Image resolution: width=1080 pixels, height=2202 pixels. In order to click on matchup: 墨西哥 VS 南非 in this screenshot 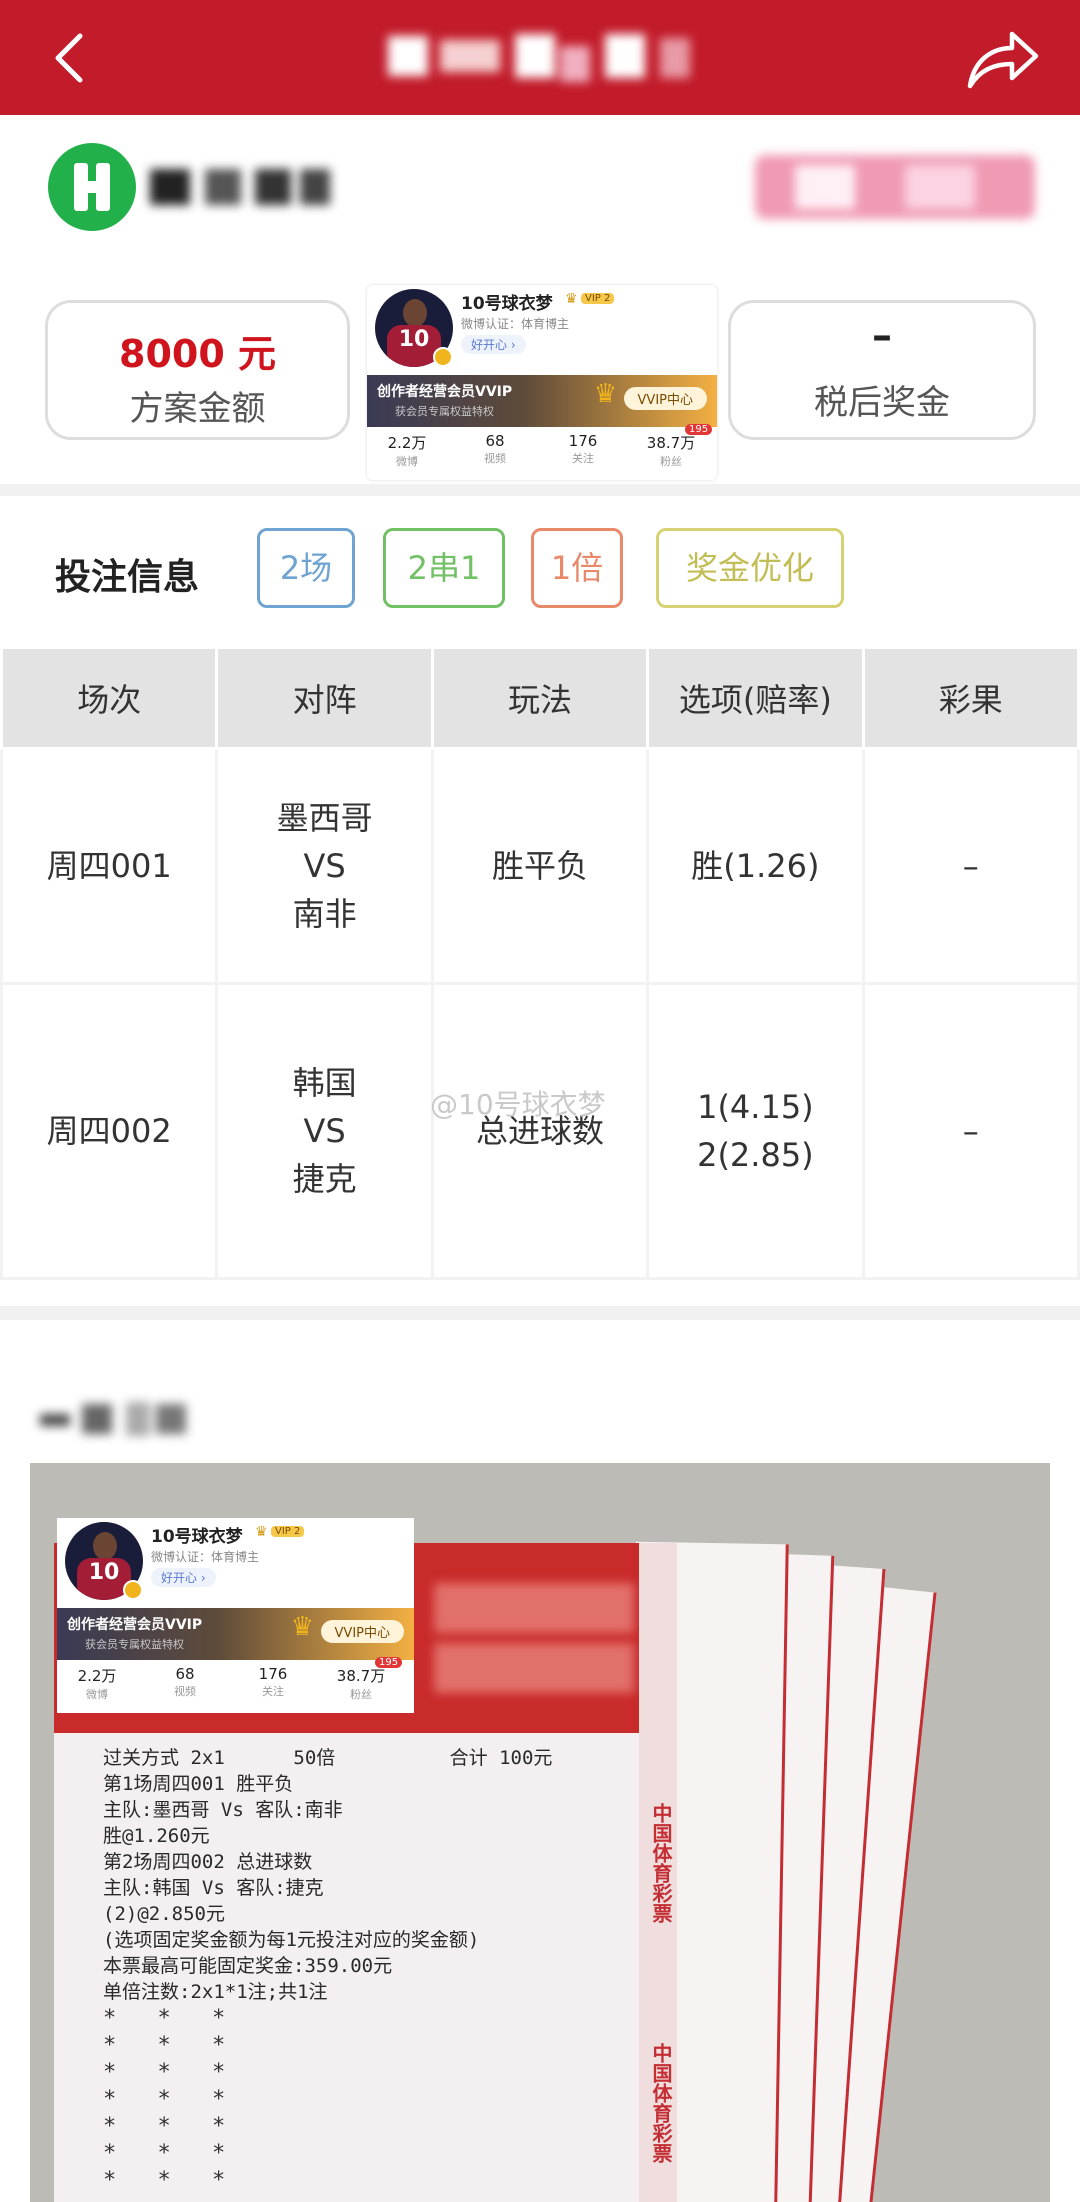, I will do `click(324, 866)`.